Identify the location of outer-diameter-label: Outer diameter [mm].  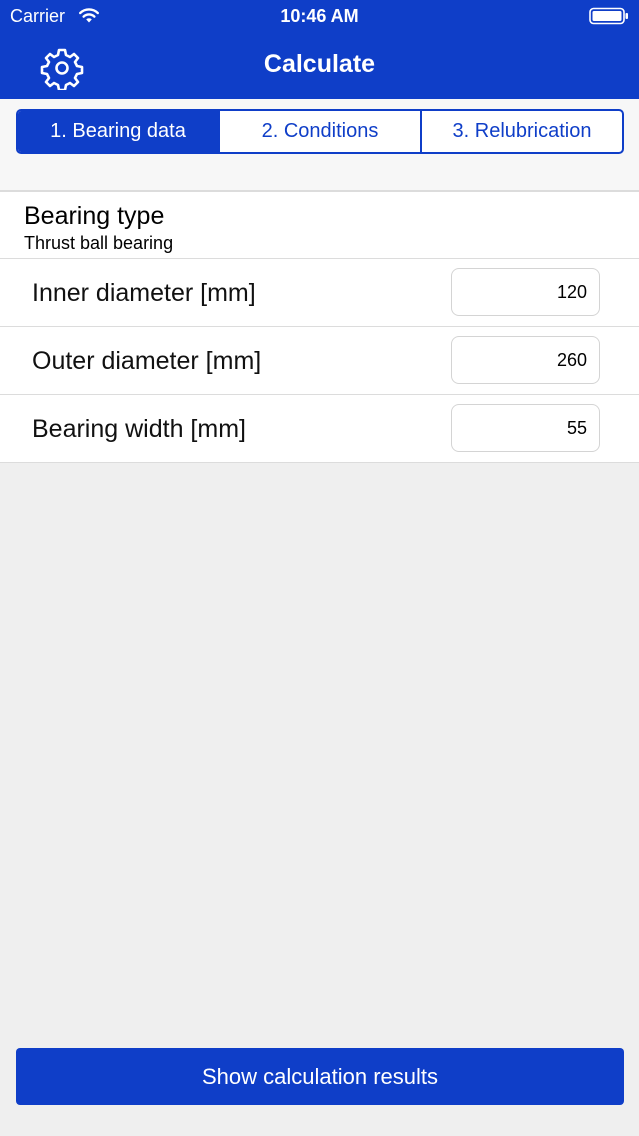
(147, 361).